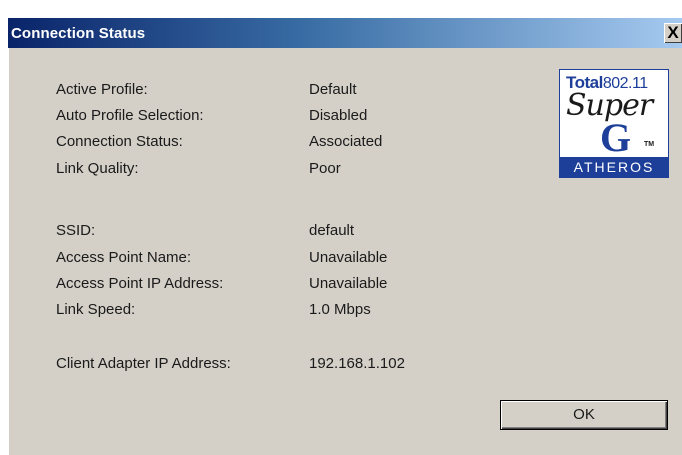  What do you see at coordinates (96, 309) in the screenshot?
I see `link-speed-label: Link Speed:` at bounding box center [96, 309].